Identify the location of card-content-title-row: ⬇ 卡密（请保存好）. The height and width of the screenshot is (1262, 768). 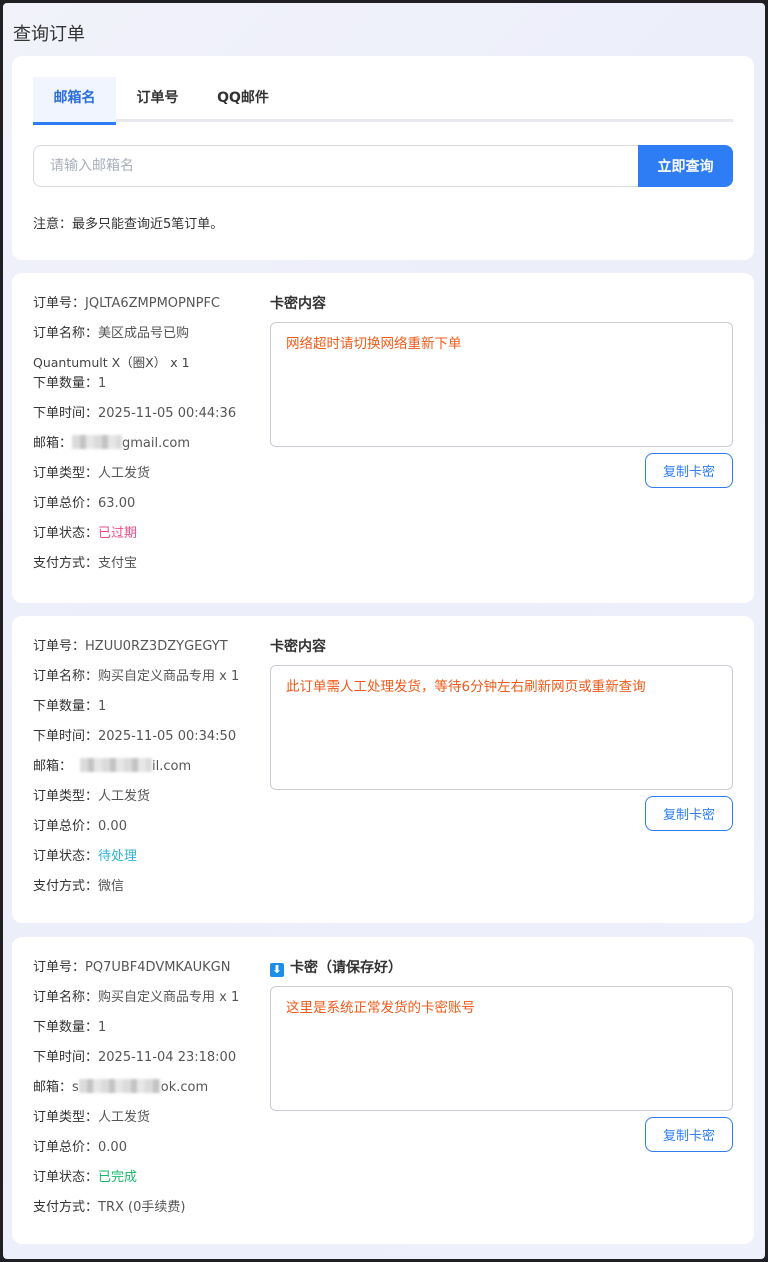
(336, 967).